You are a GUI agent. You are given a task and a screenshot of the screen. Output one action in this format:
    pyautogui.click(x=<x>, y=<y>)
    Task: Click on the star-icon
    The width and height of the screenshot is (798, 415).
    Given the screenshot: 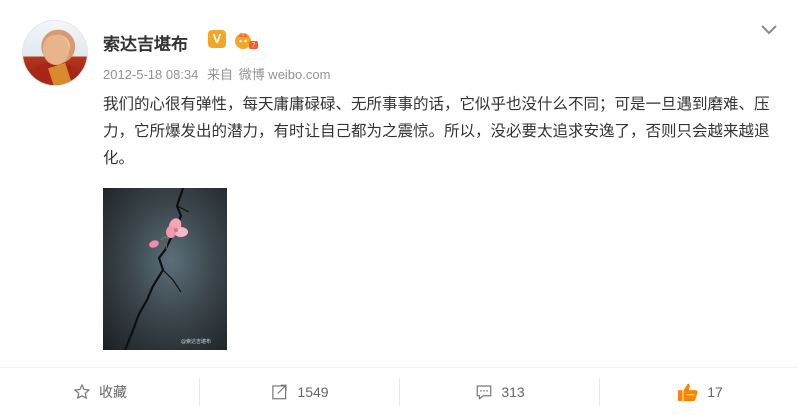 What is the action you would take?
    pyautogui.click(x=82, y=391)
    